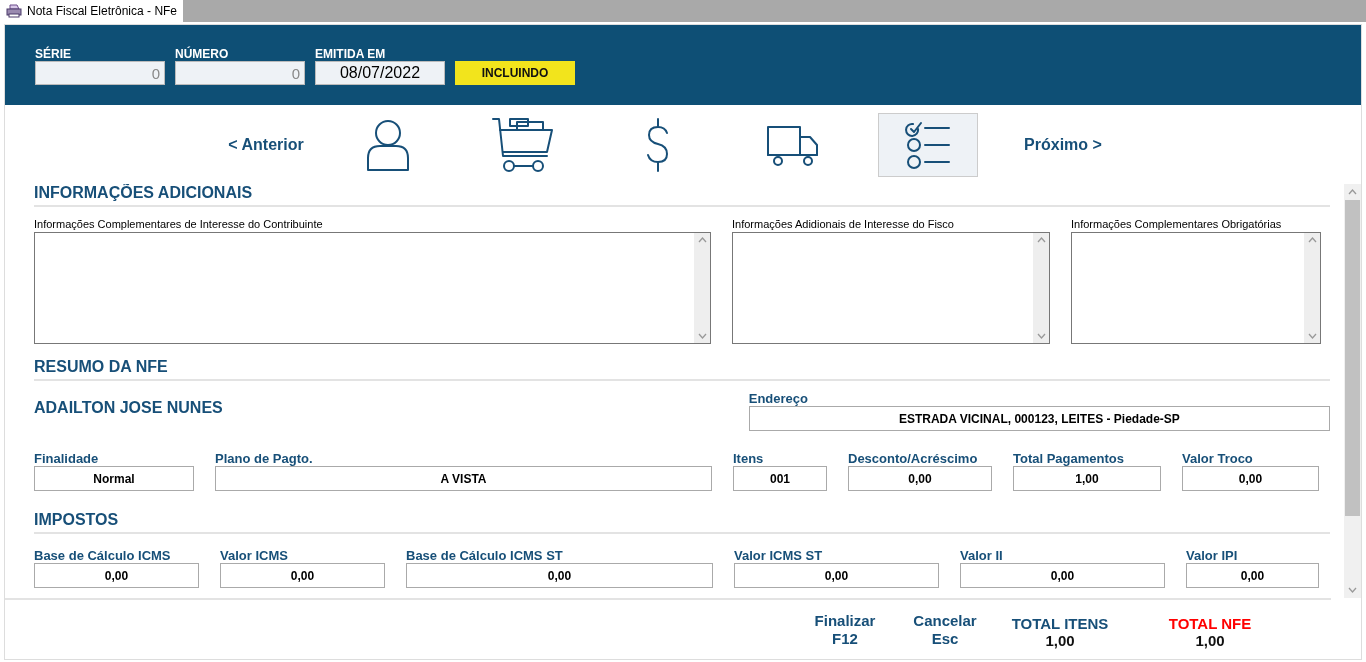 The width and height of the screenshot is (1366, 662). What do you see at coordinates (945, 630) in the screenshot?
I see `action-button: Cancelar Esc` at bounding box center [945, 630].